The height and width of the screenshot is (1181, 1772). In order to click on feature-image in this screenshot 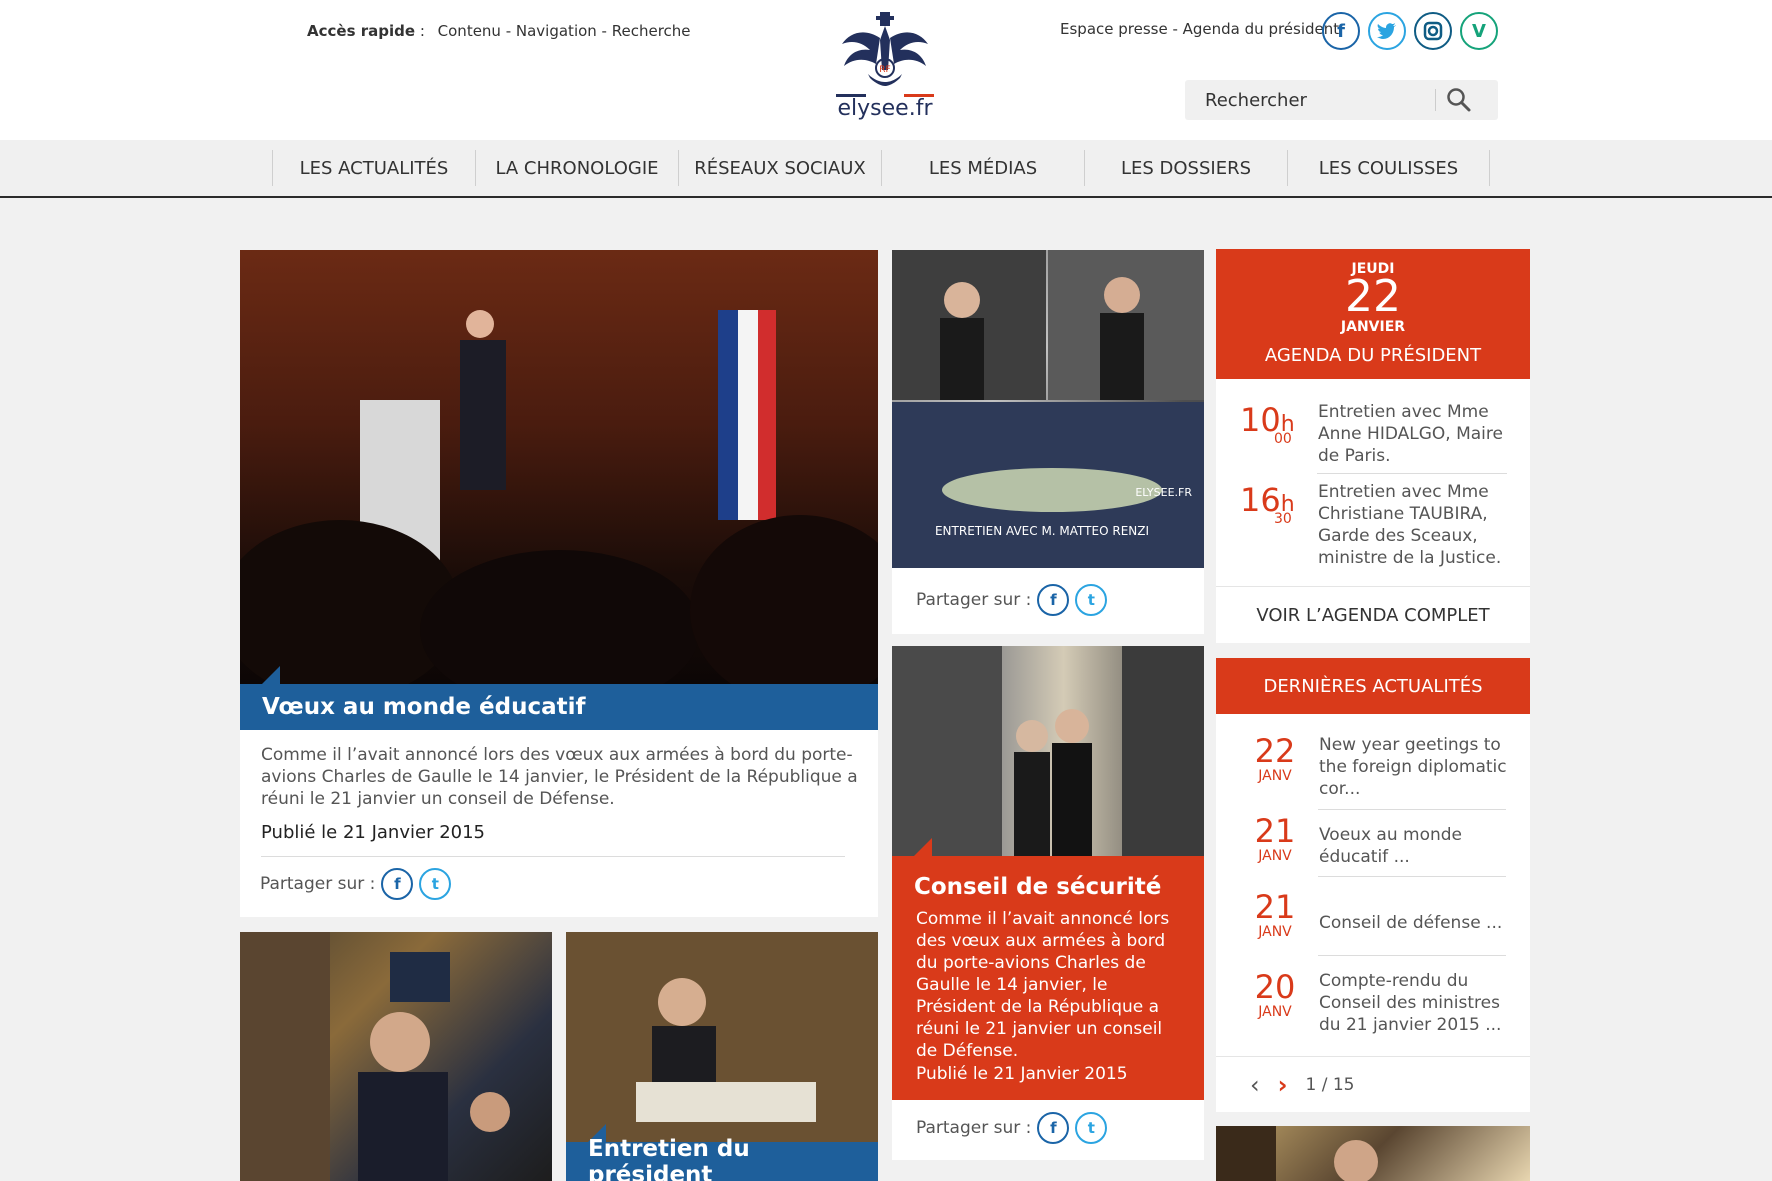, I will do `click(559, 467)`.